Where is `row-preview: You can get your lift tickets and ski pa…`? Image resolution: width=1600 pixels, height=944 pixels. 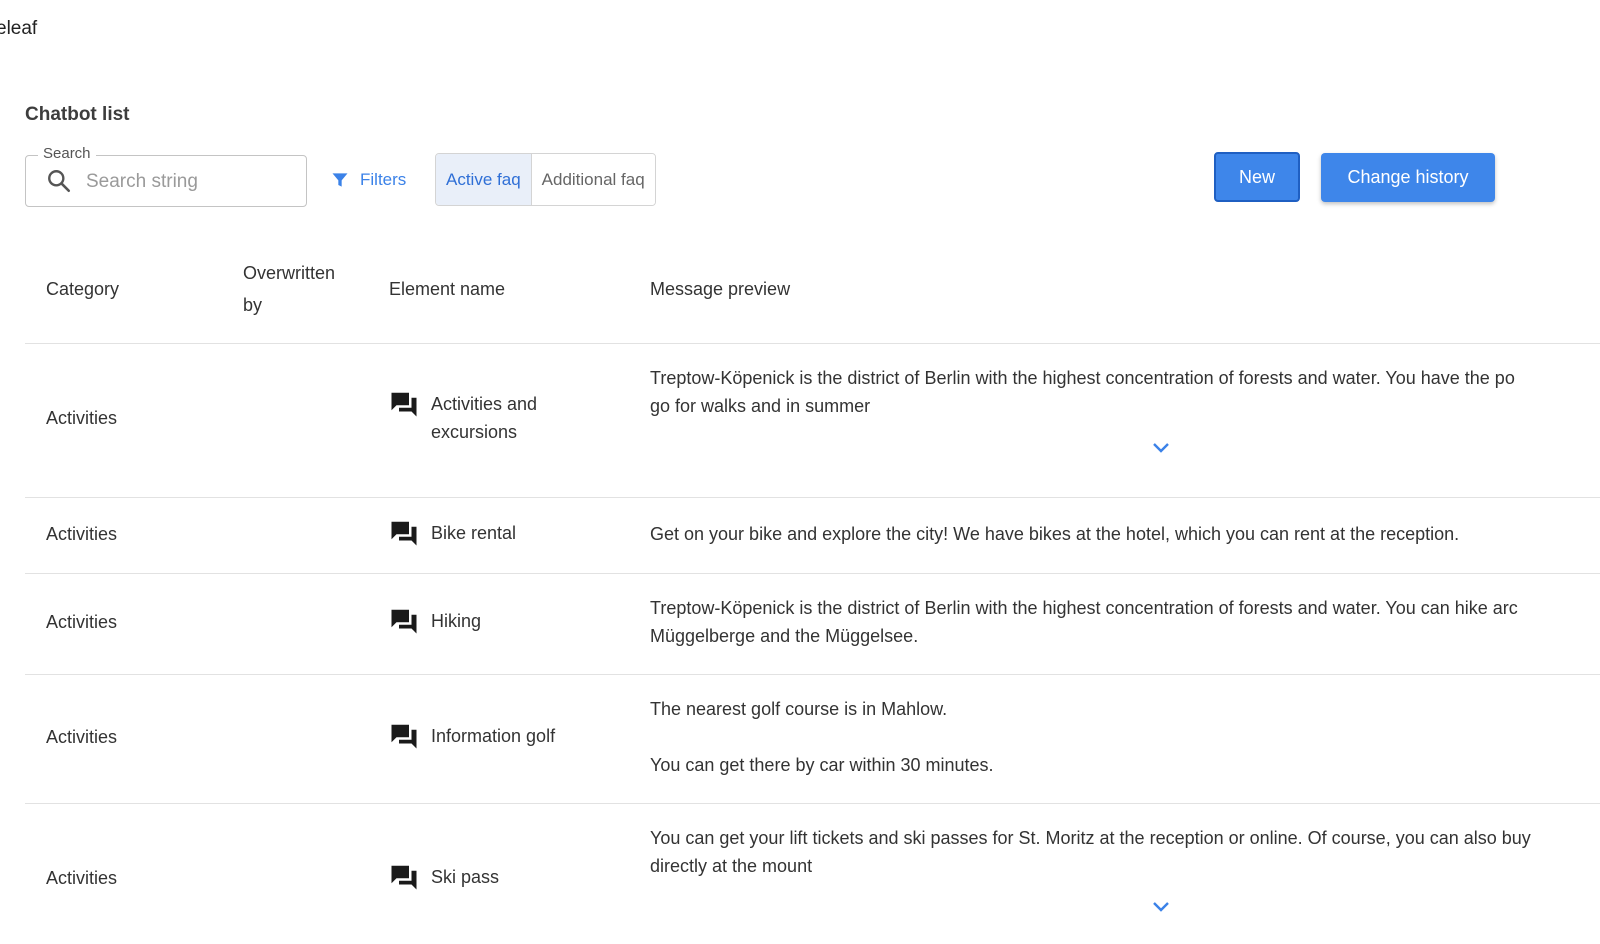 row-preview: You can get your lift tickets and ski pa… is located at coordinates (1125, 852).